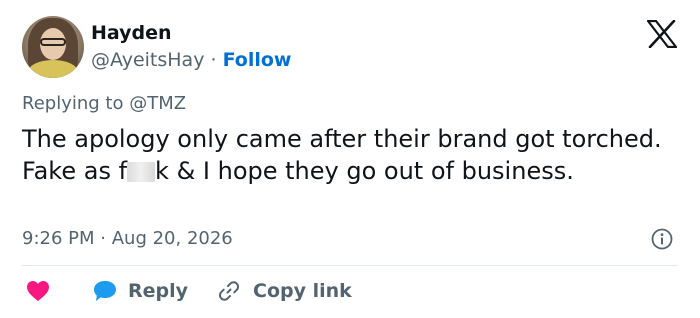 The height and width of the screenshot is (318, 700). I want to click on timestamp-time: 9:26 PM, so click(58, 238).